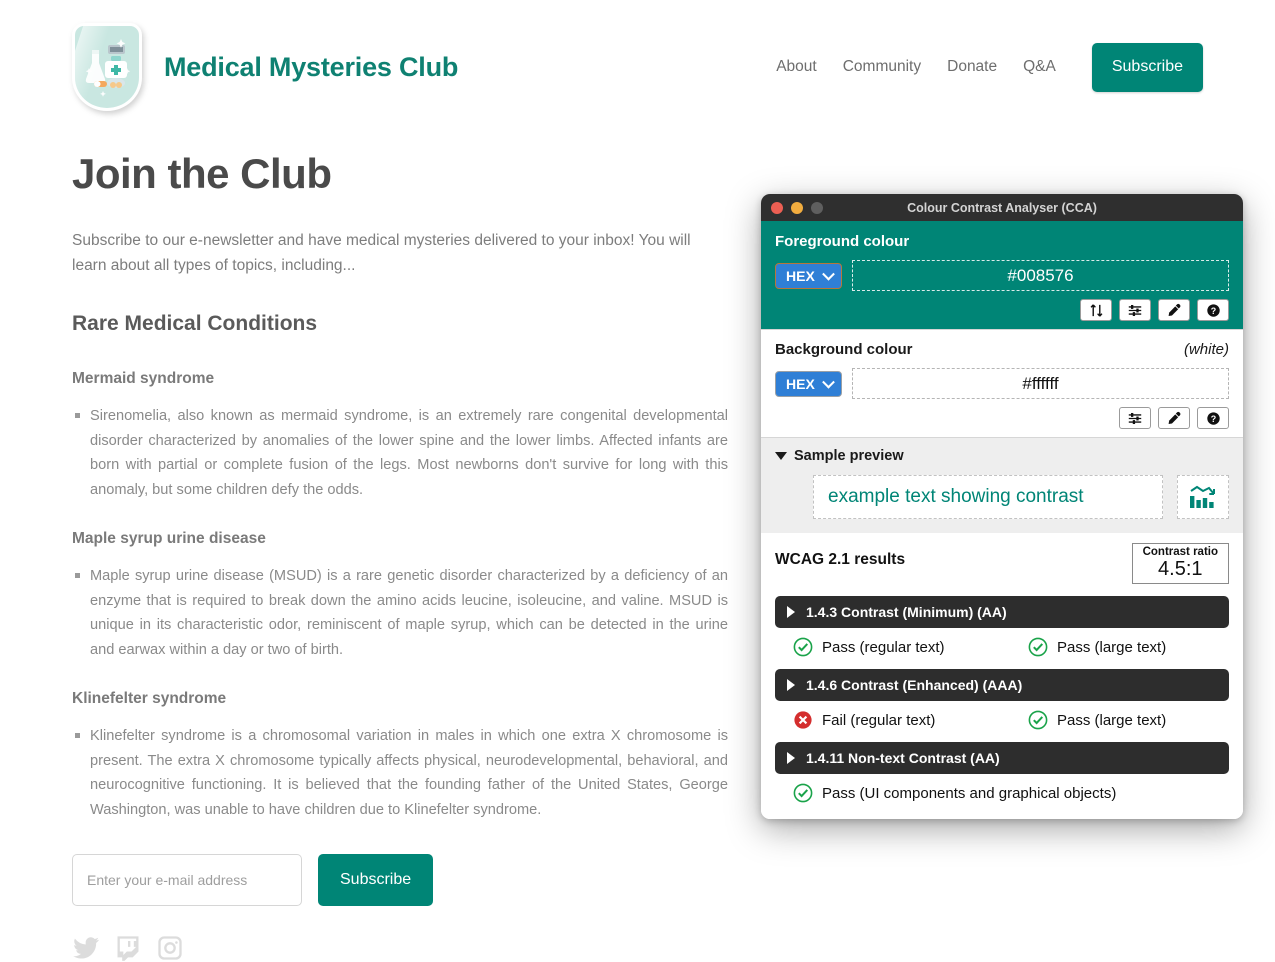 This screenshot has width=1275, height=962. What do you see at coordinates (376, 880) in the screenshot?
I see `newsletter-subscribe-button: Subscribe` at bounding box center [376, 880].